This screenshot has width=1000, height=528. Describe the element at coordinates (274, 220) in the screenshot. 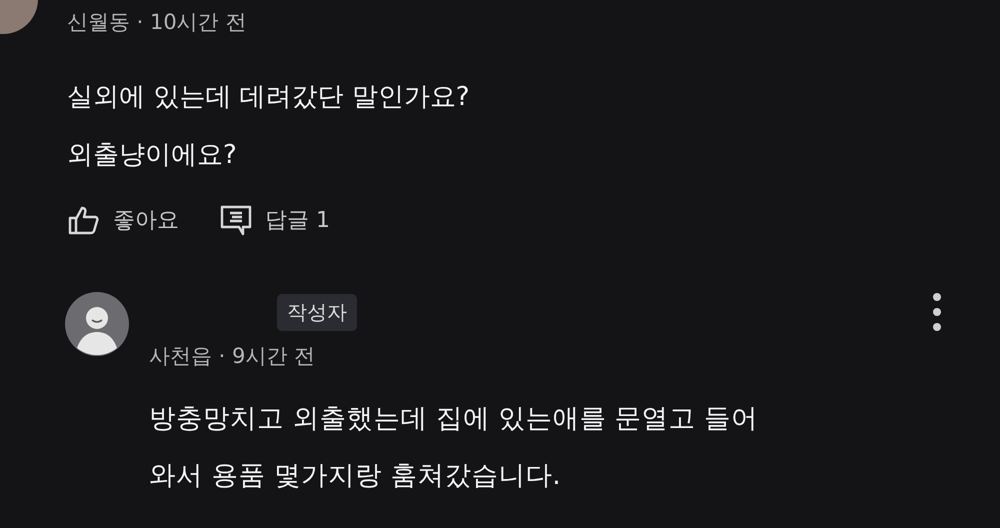

I see `reply-button: 답글 1` at that location.